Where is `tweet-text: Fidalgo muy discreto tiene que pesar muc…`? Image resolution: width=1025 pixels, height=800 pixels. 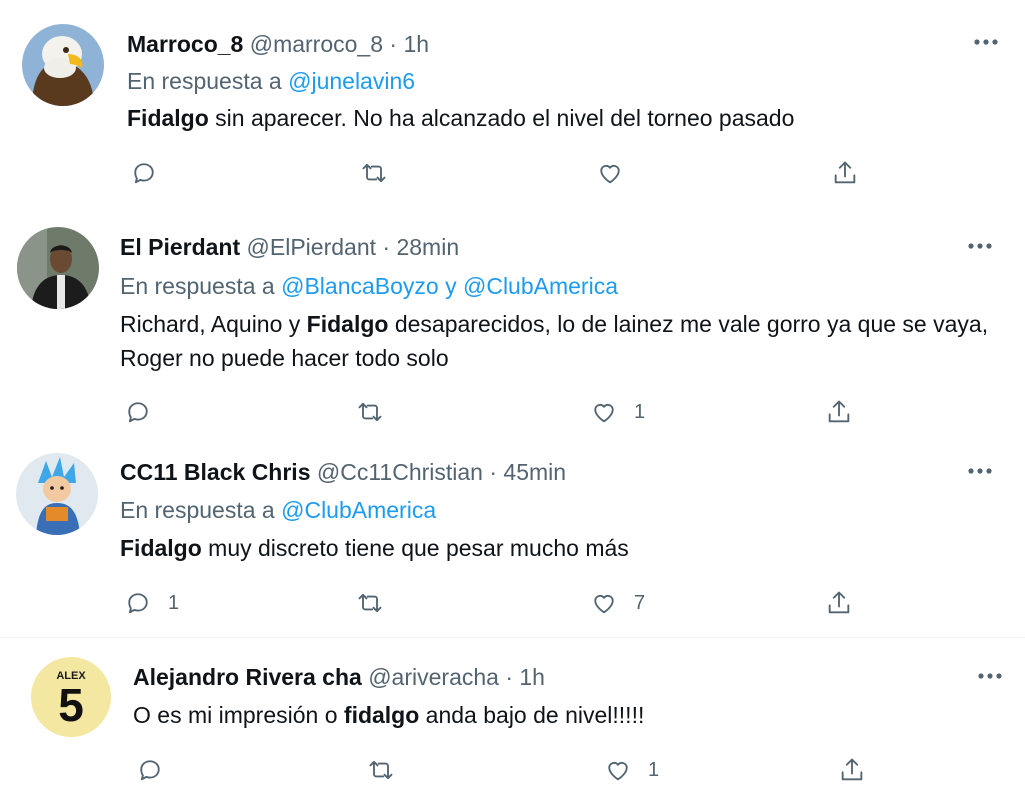
tweet-text: Fidalgo muy discreto tiene que pesar muc… is located at coordinates (555, 548).